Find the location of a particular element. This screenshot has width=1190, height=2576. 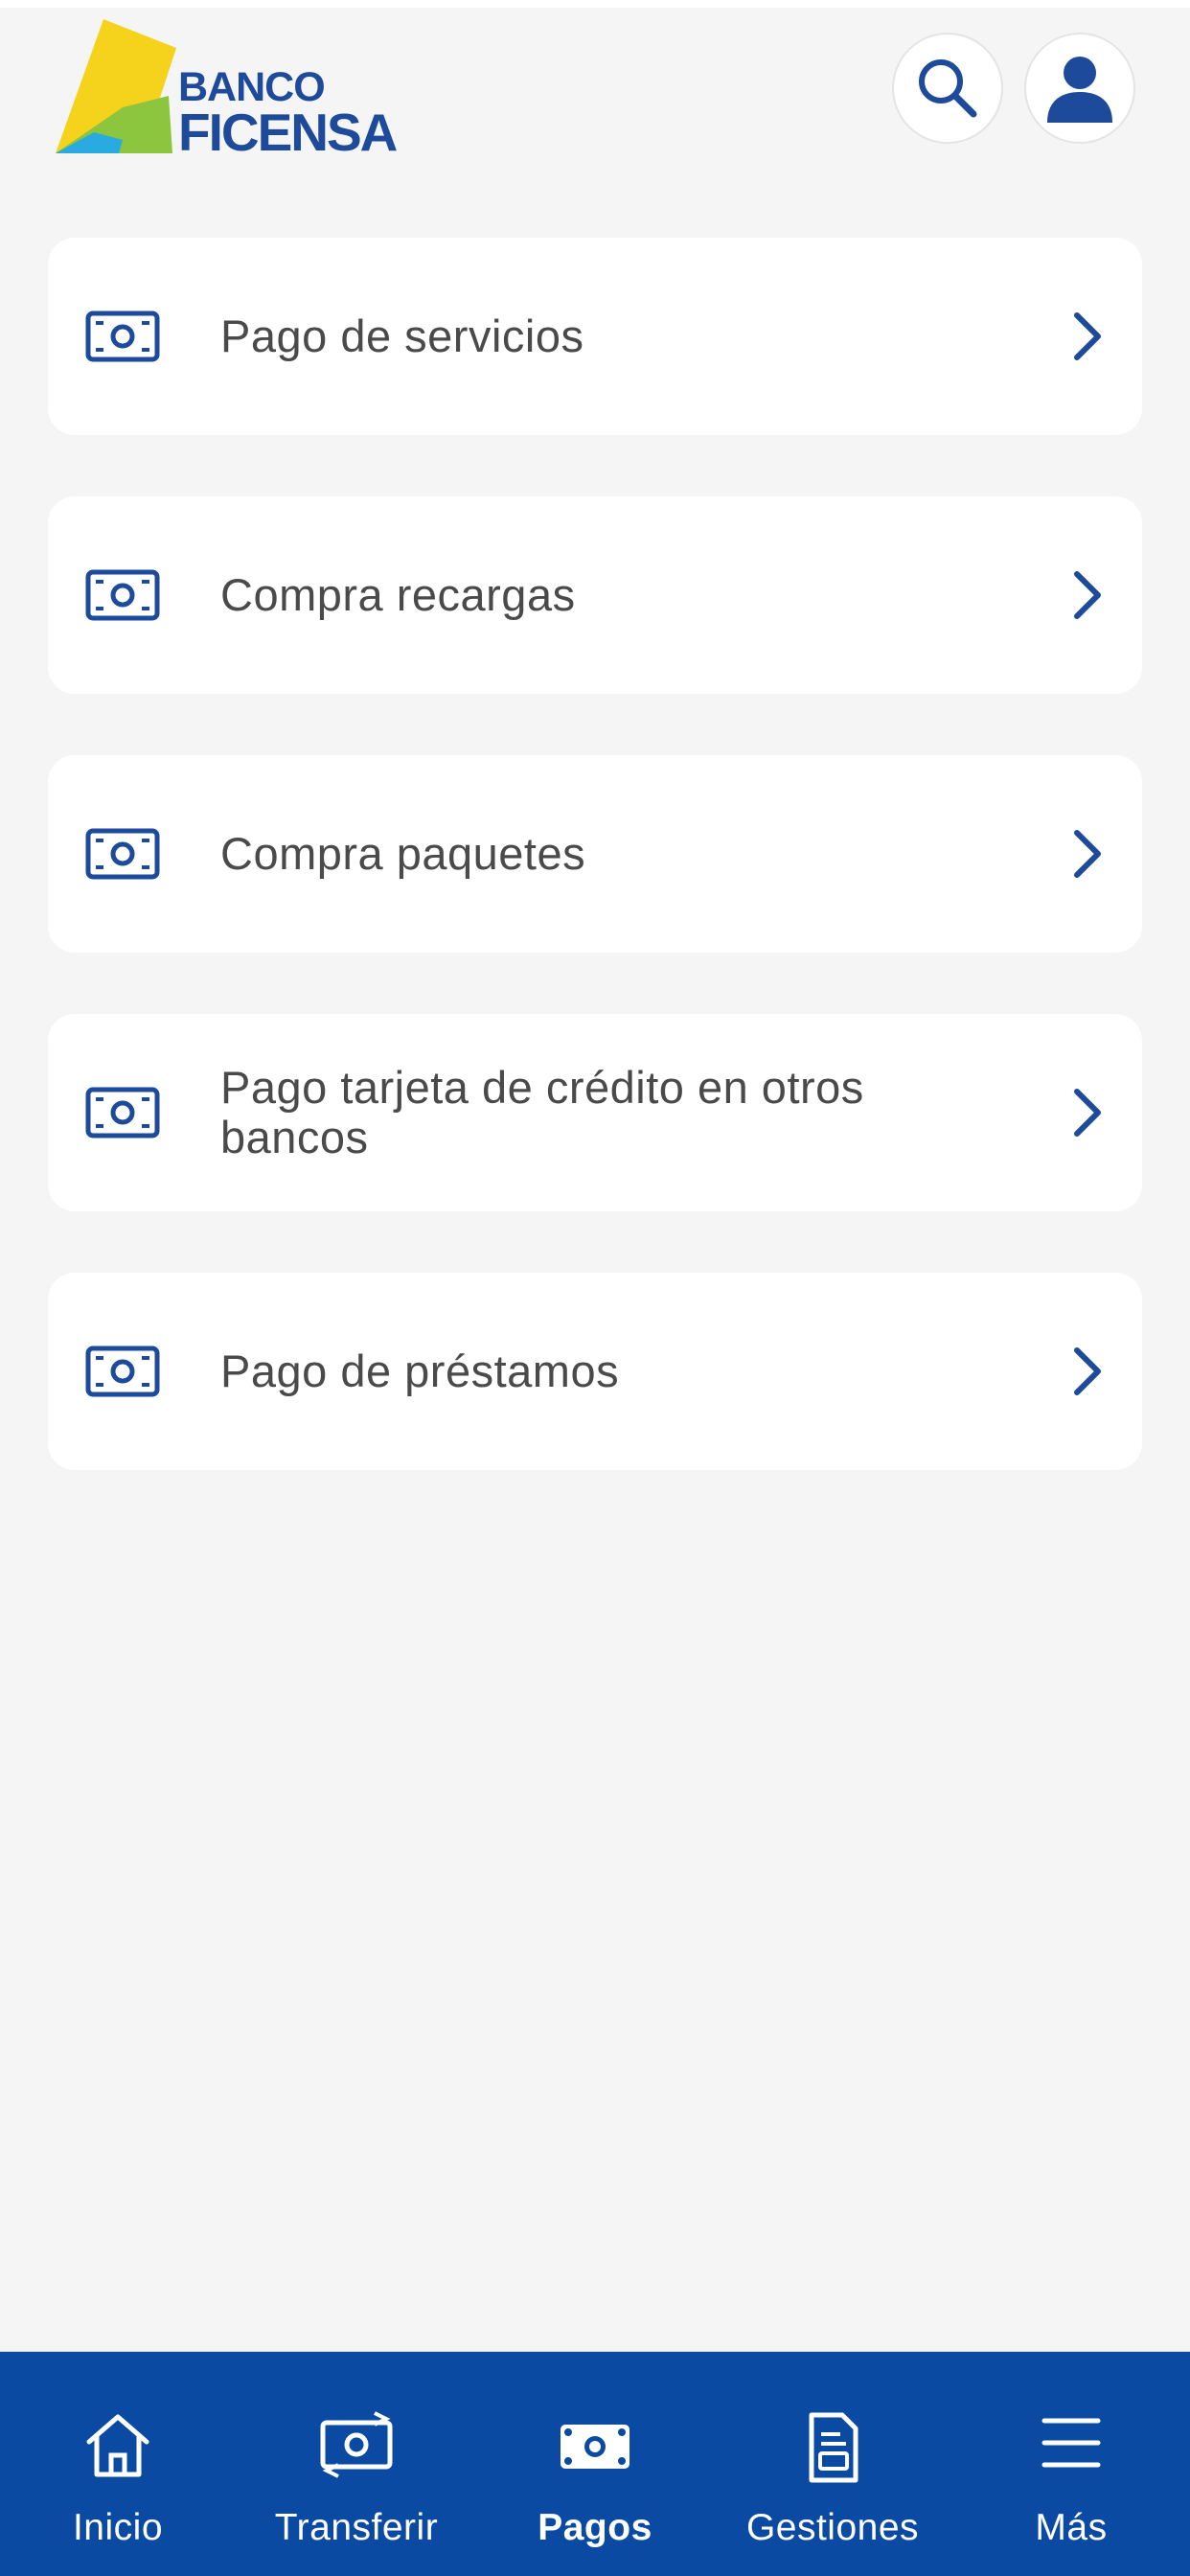

bank-logo: BANCO FICENSA is located at coordinates (228, 91).